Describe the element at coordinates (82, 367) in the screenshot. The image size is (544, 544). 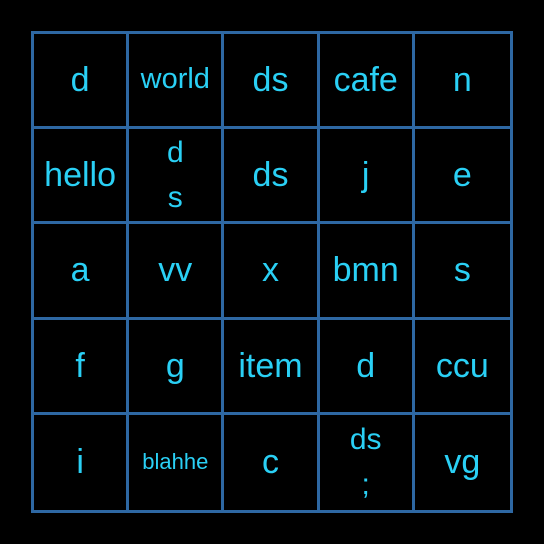
I see `bingo-cell: f` at that location.